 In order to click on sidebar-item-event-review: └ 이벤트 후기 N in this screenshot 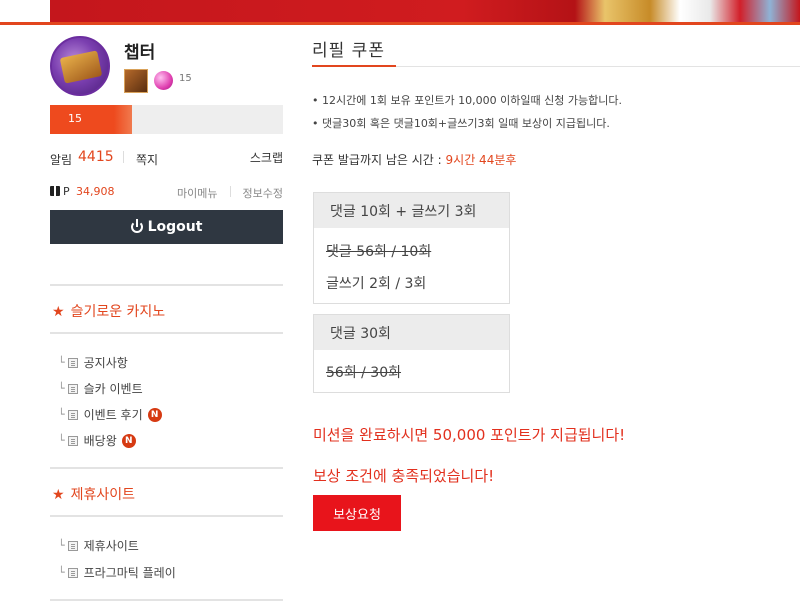, I will do `click(110, 414)`.